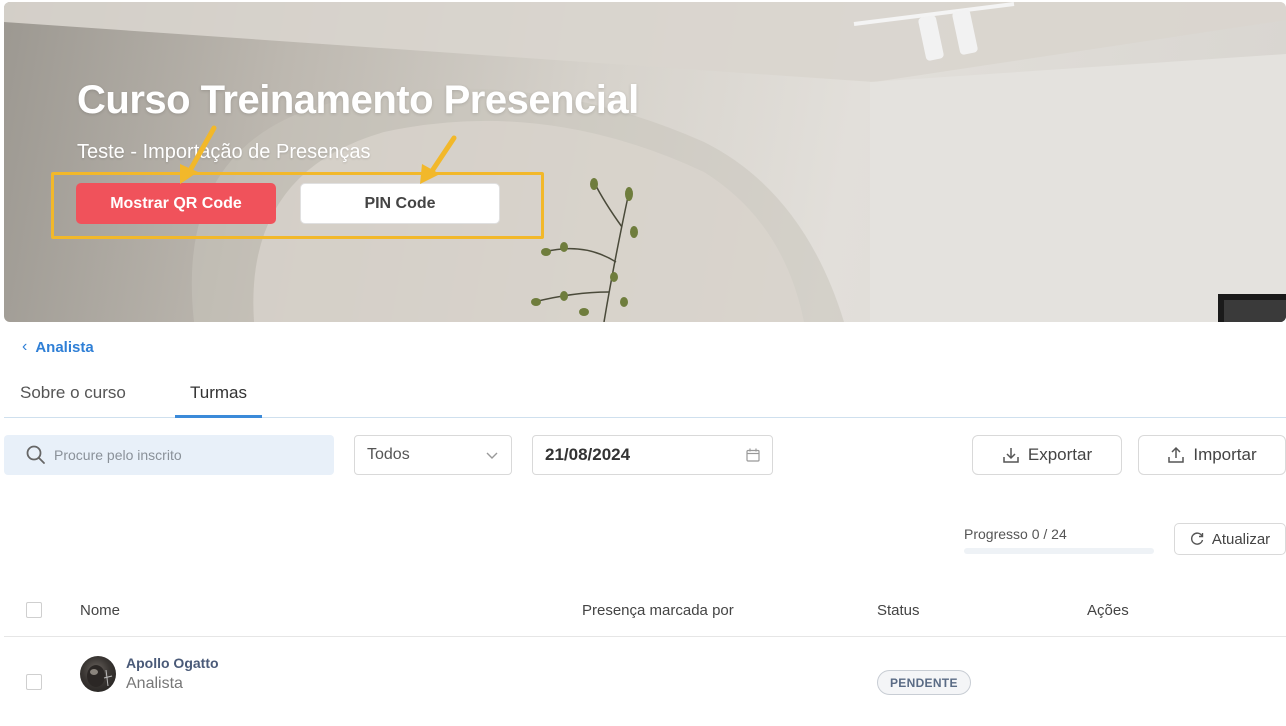 The image size is (1286, 726). Describe the element at coordinates (100, 610) in the screenshot. I see `column-header-name: Nome` at that location.